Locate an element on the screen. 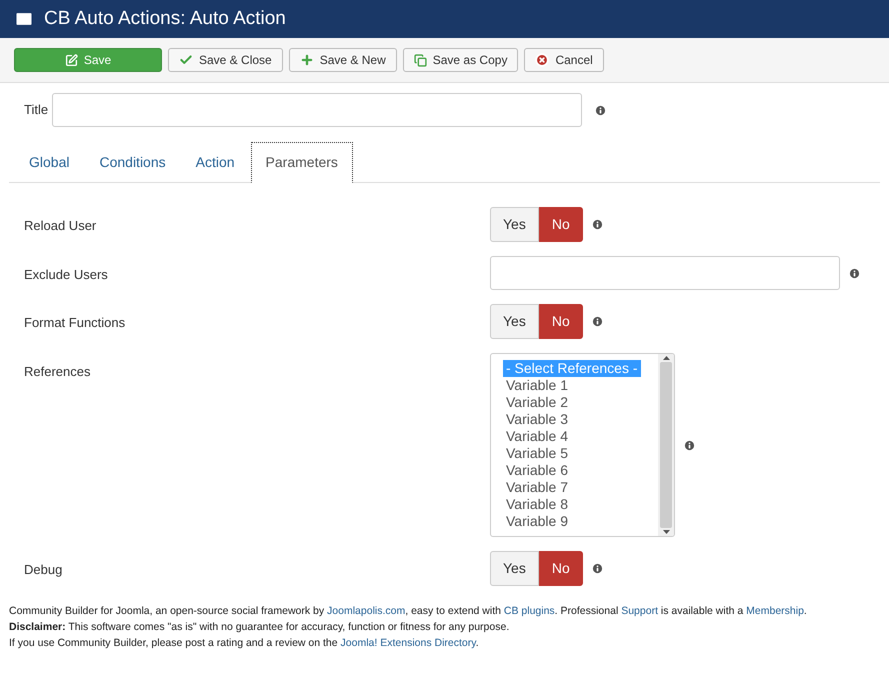 Image resolution: width=889 pixels, height=693 pixels. toolbar-button: Save & New is located at coordinates (342, 60).